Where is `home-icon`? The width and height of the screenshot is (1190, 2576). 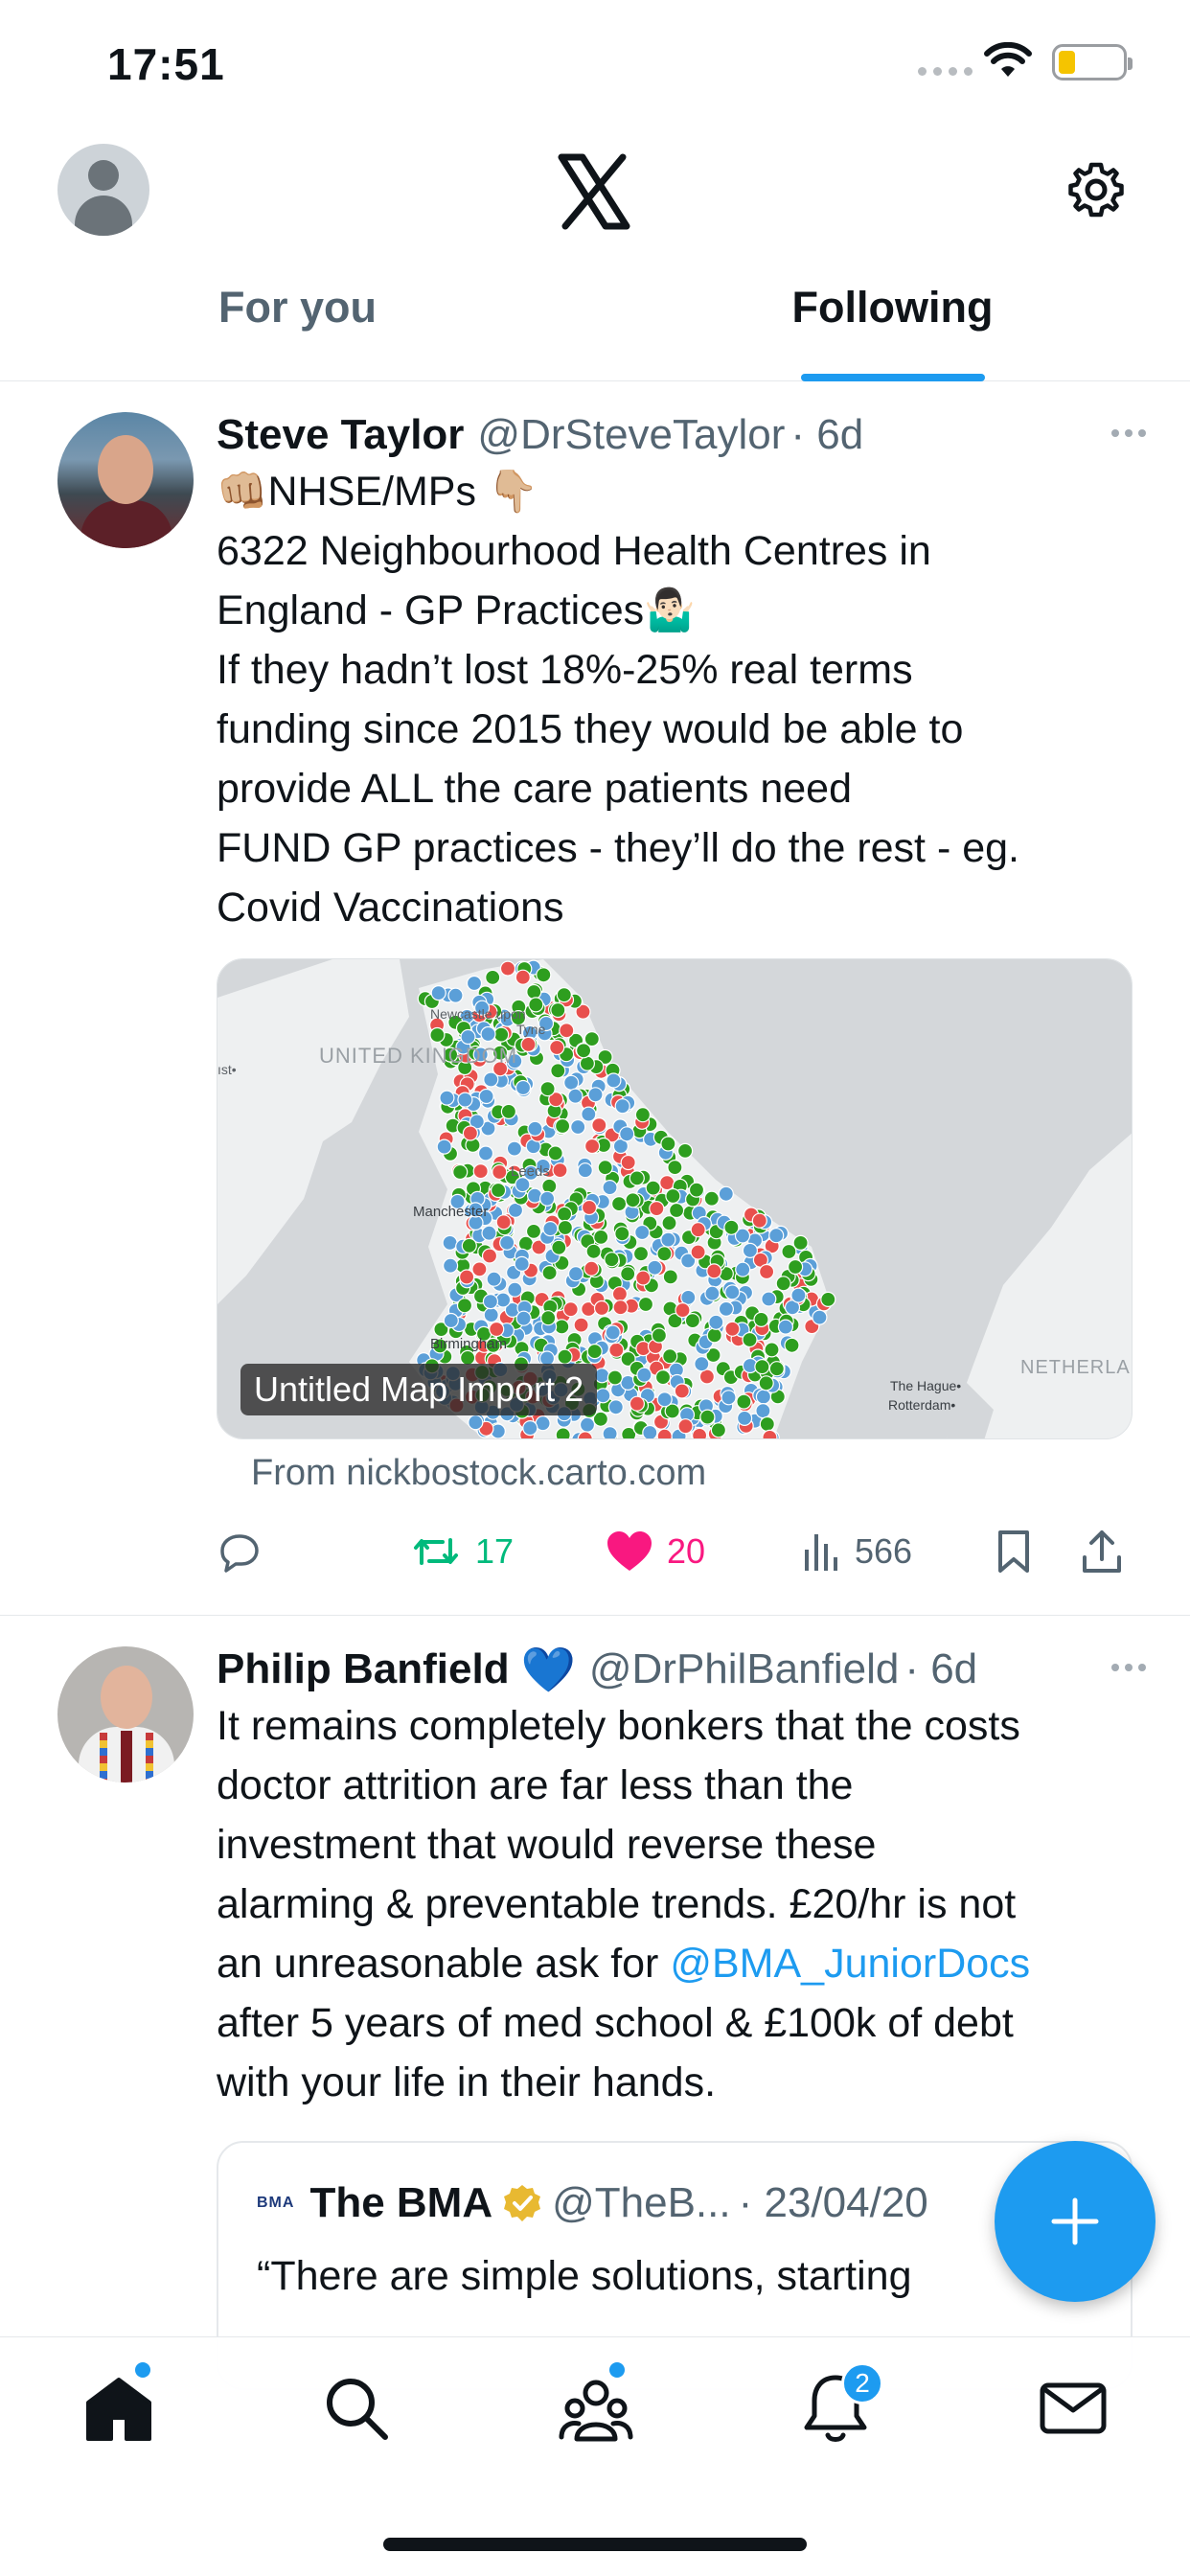 home-icon is located at coordinates (119, 2408).